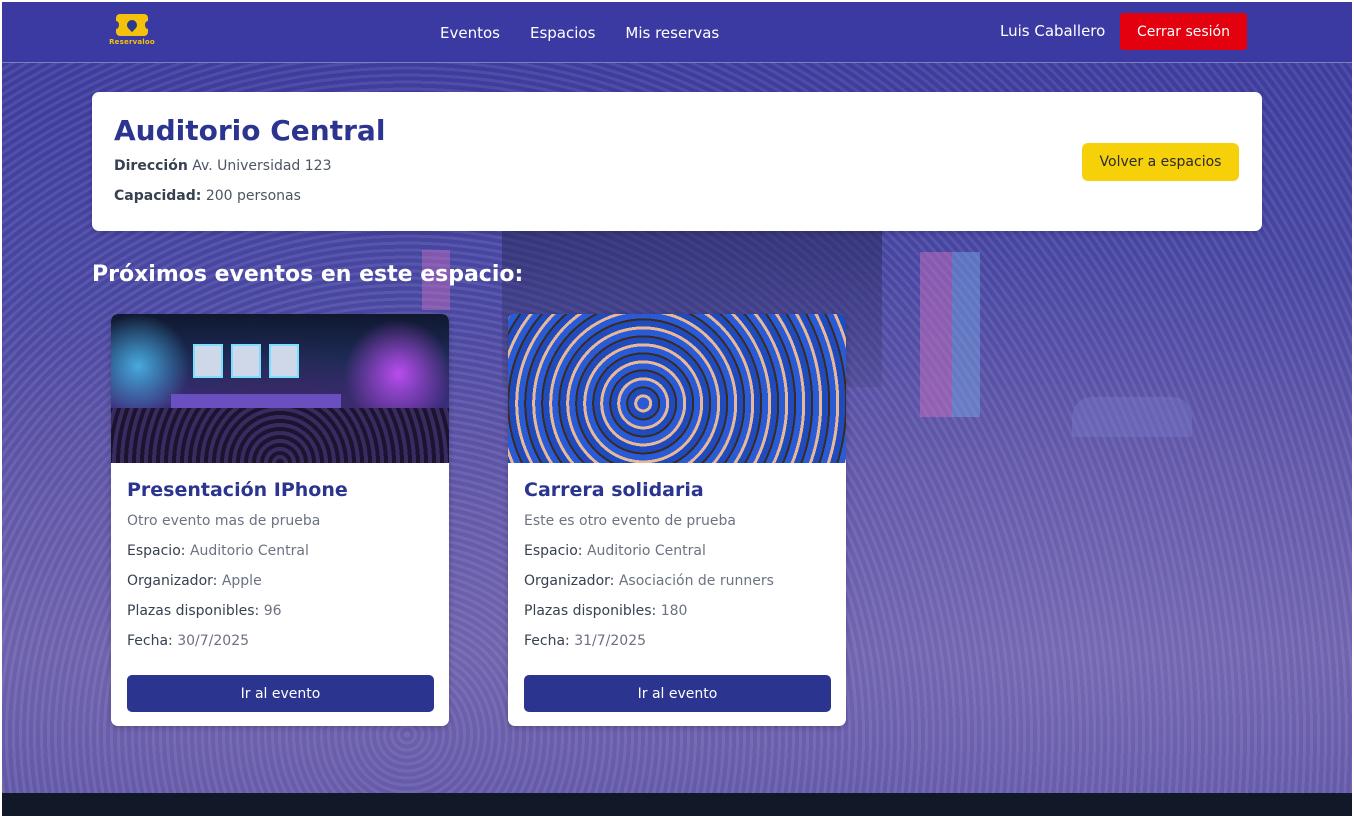 The height and width of the screenshot is (816, 1354). Describe the element at coordinates (132, 25) in the screenshot. I see `ticket-pin-icon` at that location.